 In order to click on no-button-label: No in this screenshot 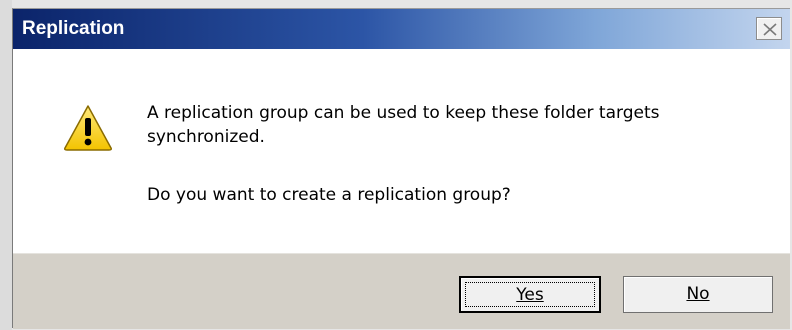, I will do `click(698, 294)`.